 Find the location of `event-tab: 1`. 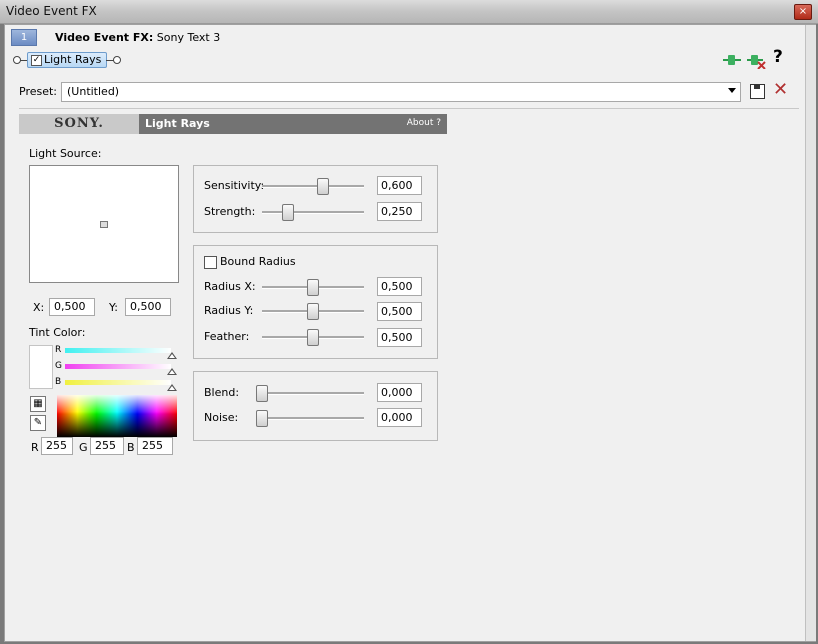

event-tab: 1 is located at coordinates (24, 37).